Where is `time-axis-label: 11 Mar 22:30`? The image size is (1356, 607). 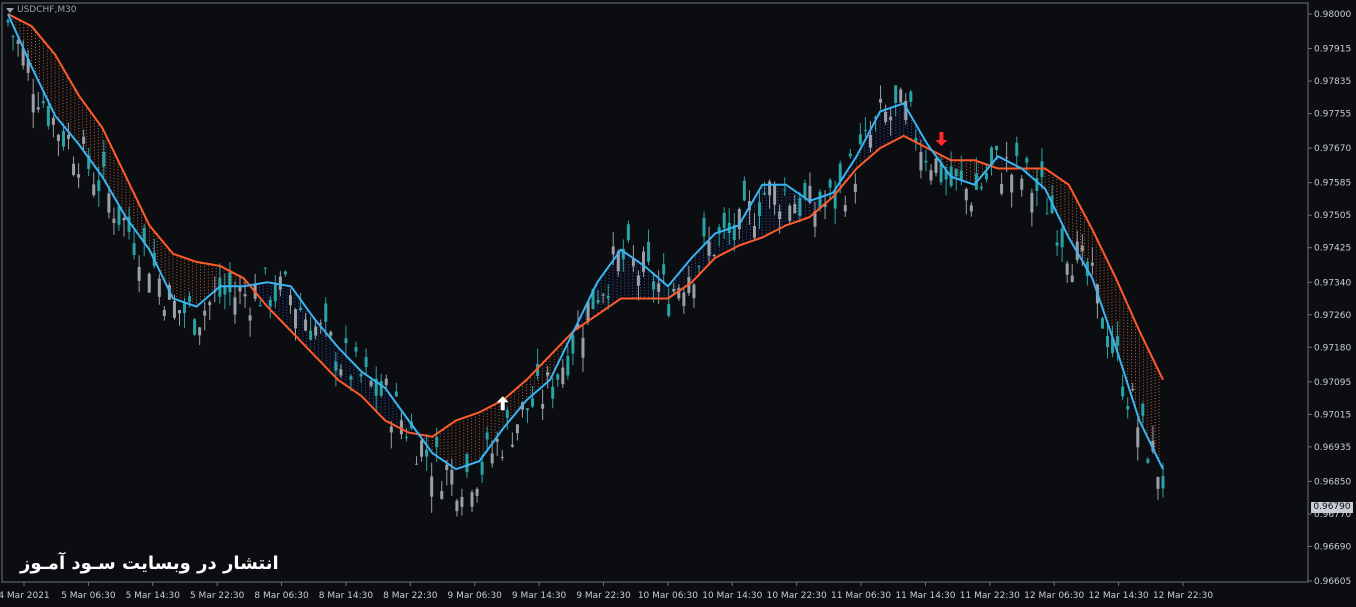
time-axis-label: 11 Mar 22:30 is located at coordinates (990, 596).